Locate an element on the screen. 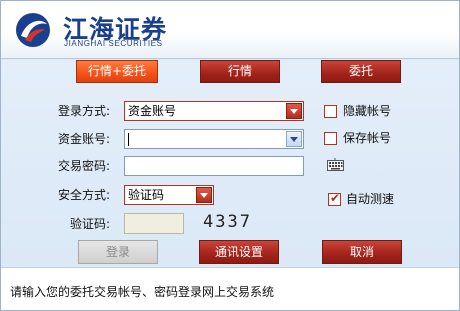  security-method-value: 验证码 is located at coordinates (146, 195).